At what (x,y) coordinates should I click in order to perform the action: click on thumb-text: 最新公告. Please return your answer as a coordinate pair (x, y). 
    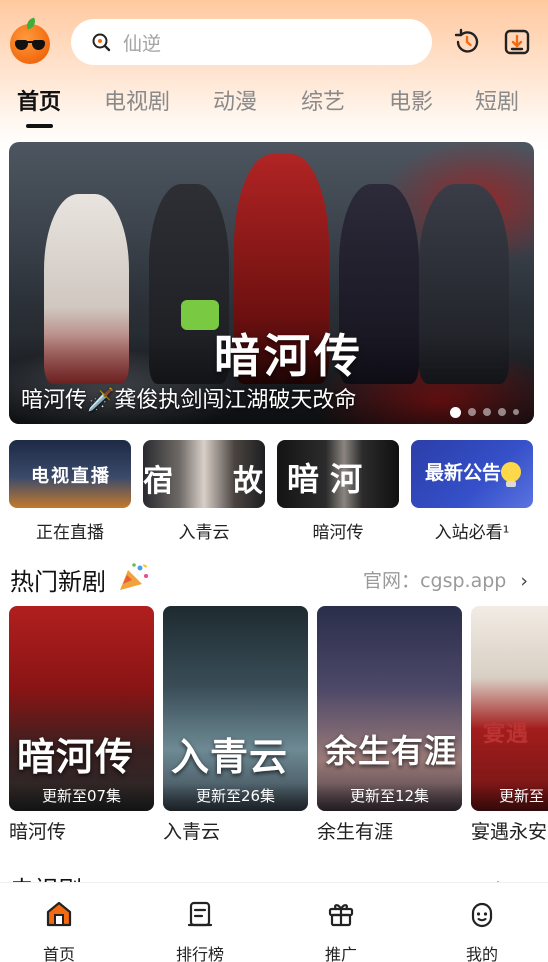
    Looking at the image, I should click on (463, 473).